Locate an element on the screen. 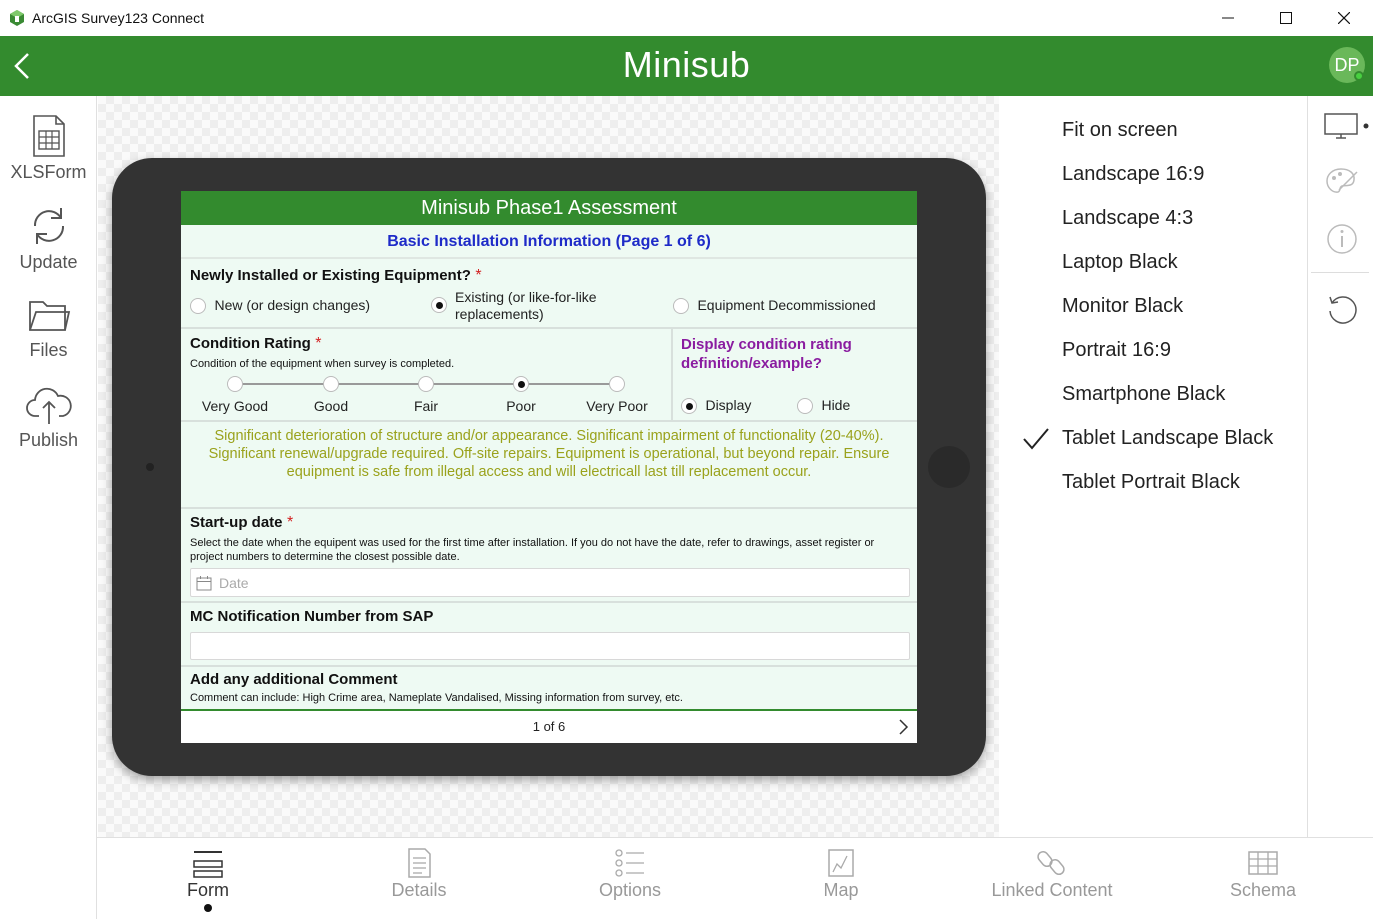 The width and height of the screenshot is (1373, 919). app-header: Minisub DP is located at coordinates (686, 66).